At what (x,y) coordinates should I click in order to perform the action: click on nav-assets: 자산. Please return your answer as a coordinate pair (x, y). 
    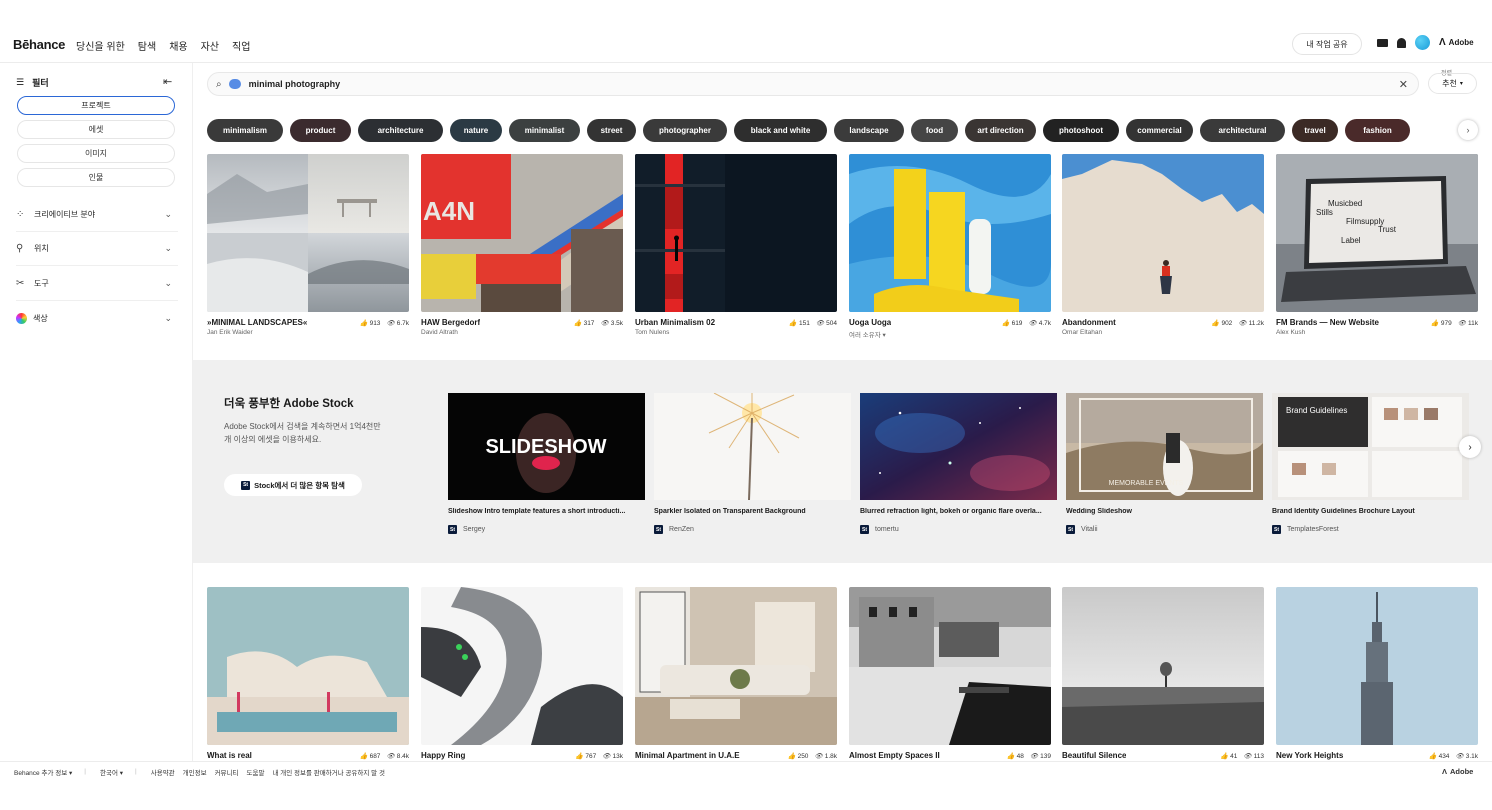
    Looking at the image, I should click on (210, 45).